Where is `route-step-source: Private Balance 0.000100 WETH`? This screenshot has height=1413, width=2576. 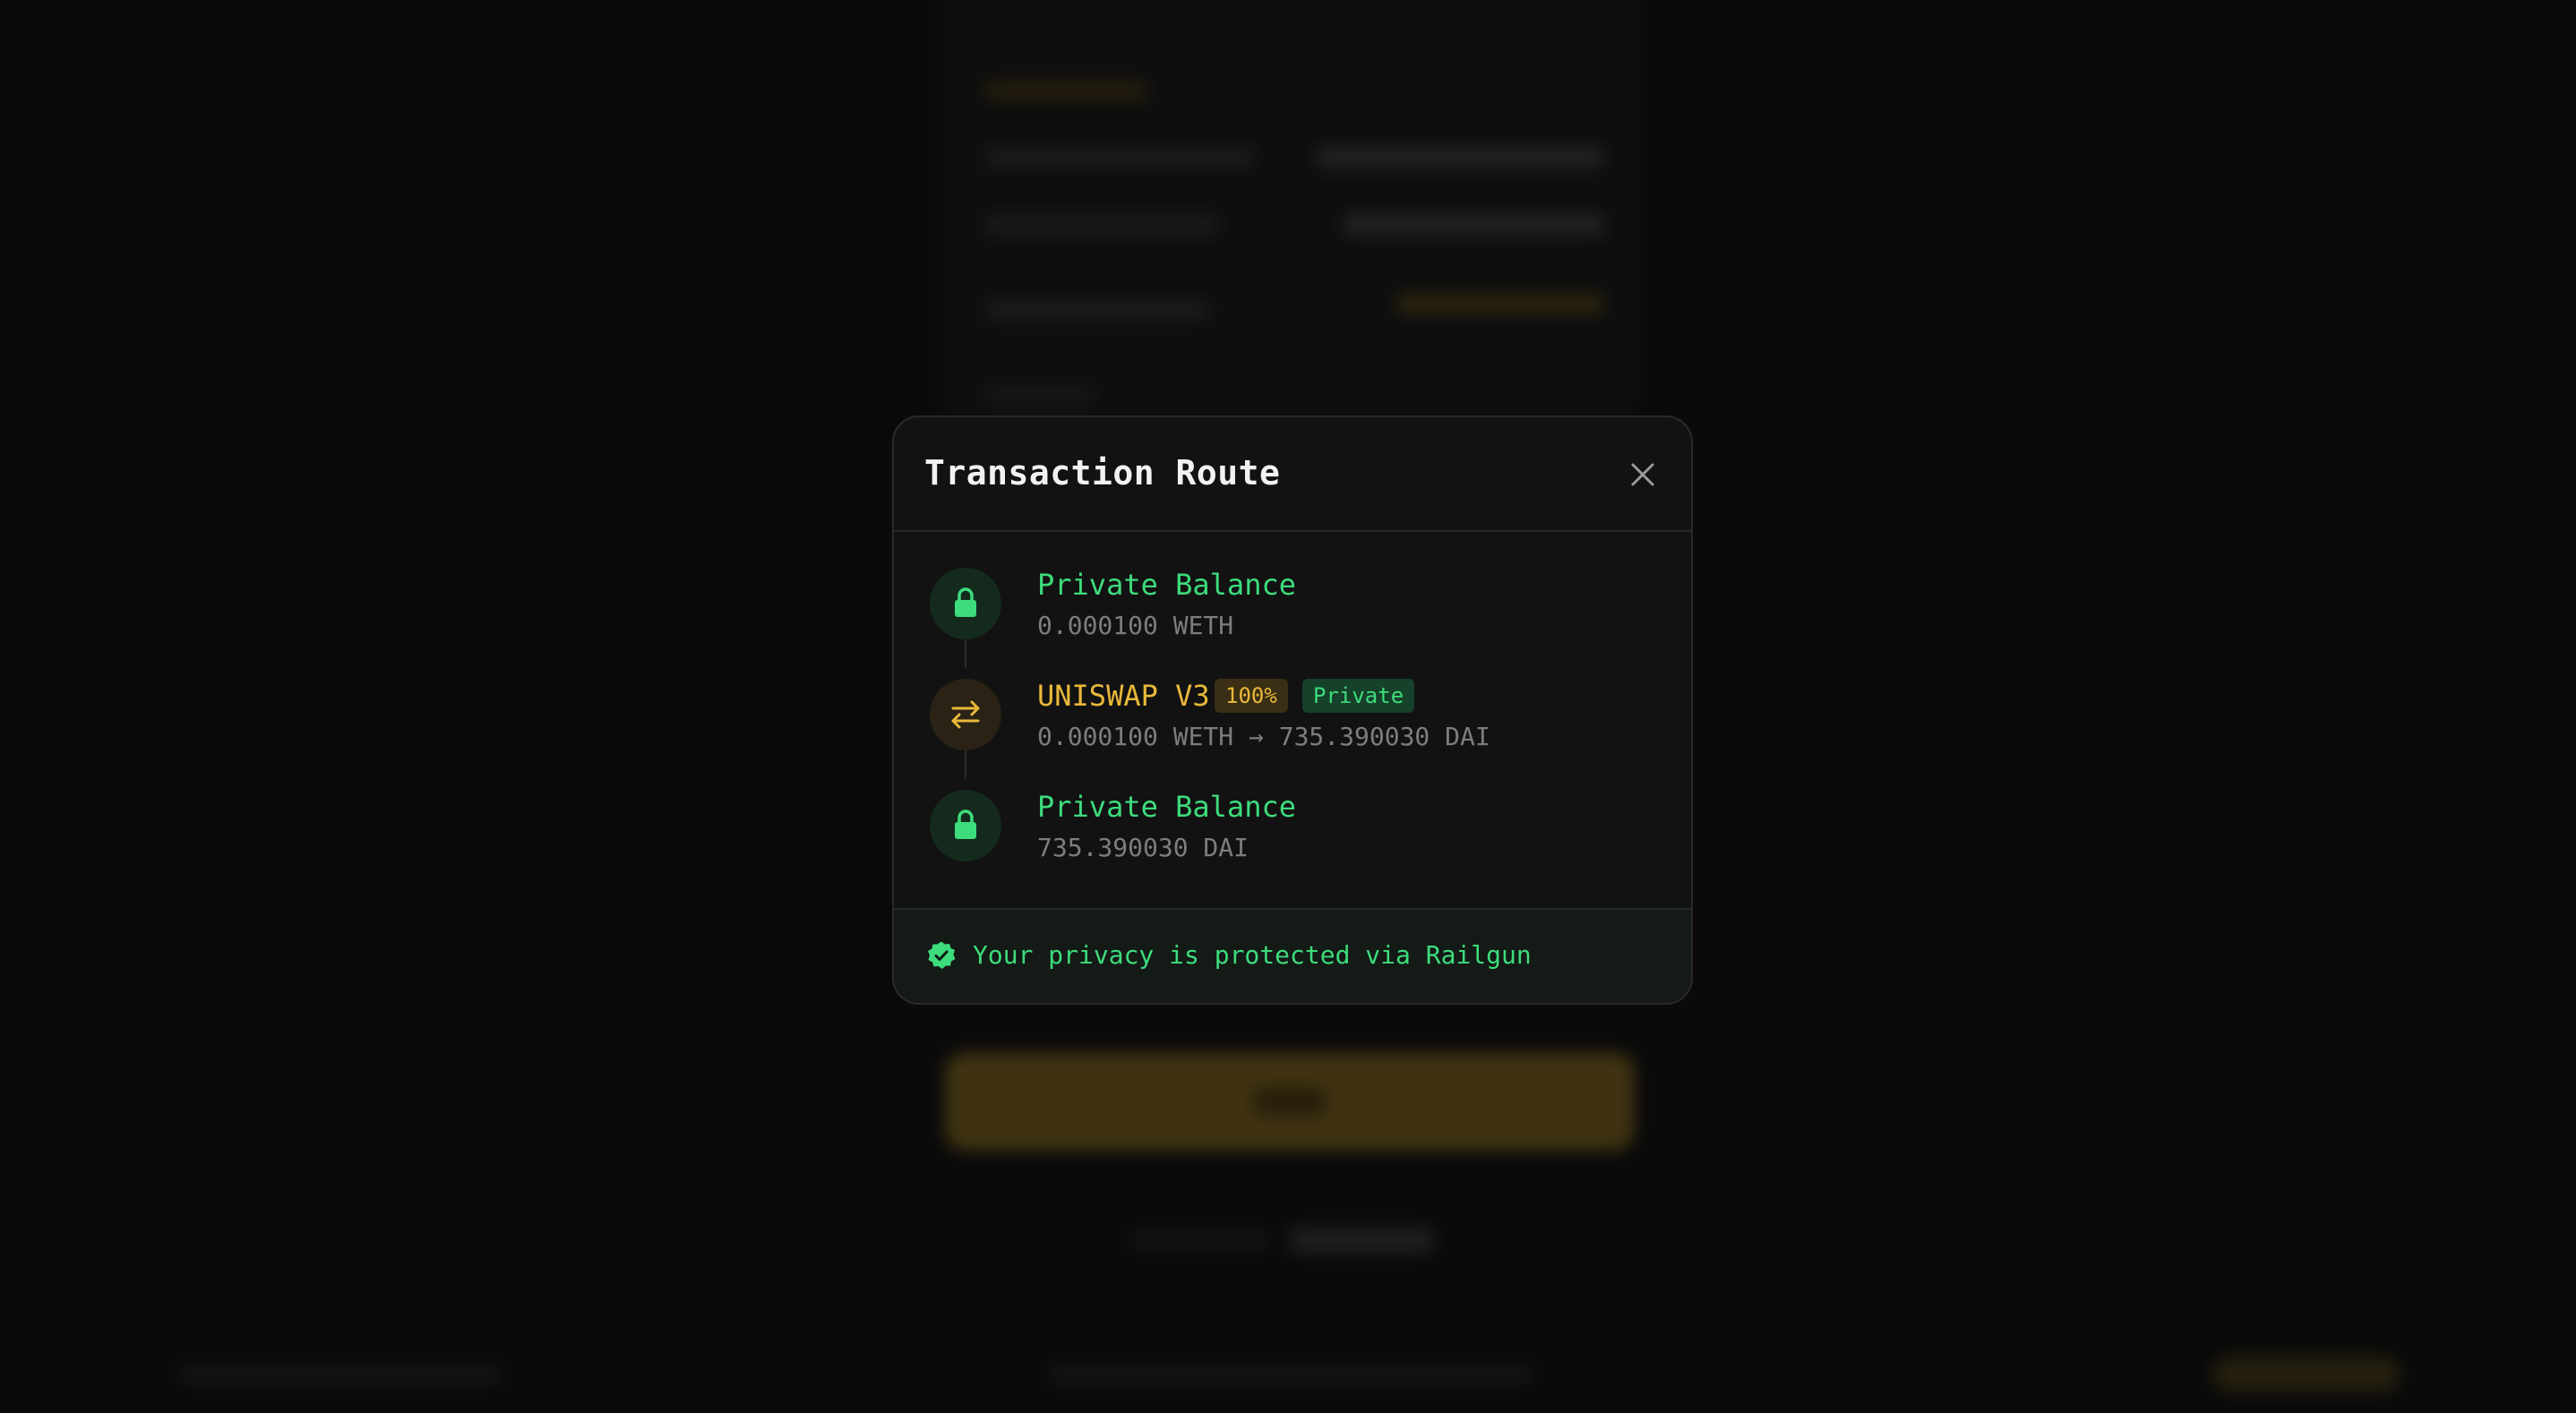 route-step-source: Private Balance 0.000100 WETH is located at coordinates (1297, 604).